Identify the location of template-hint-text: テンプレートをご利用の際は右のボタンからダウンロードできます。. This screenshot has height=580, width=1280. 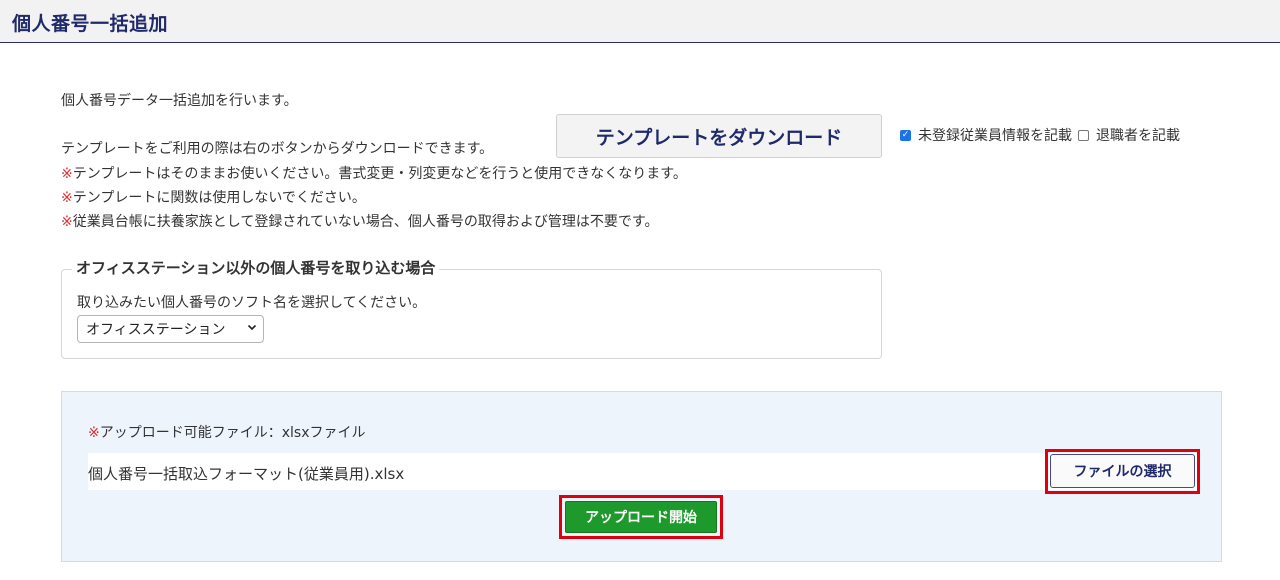
(277, 149).